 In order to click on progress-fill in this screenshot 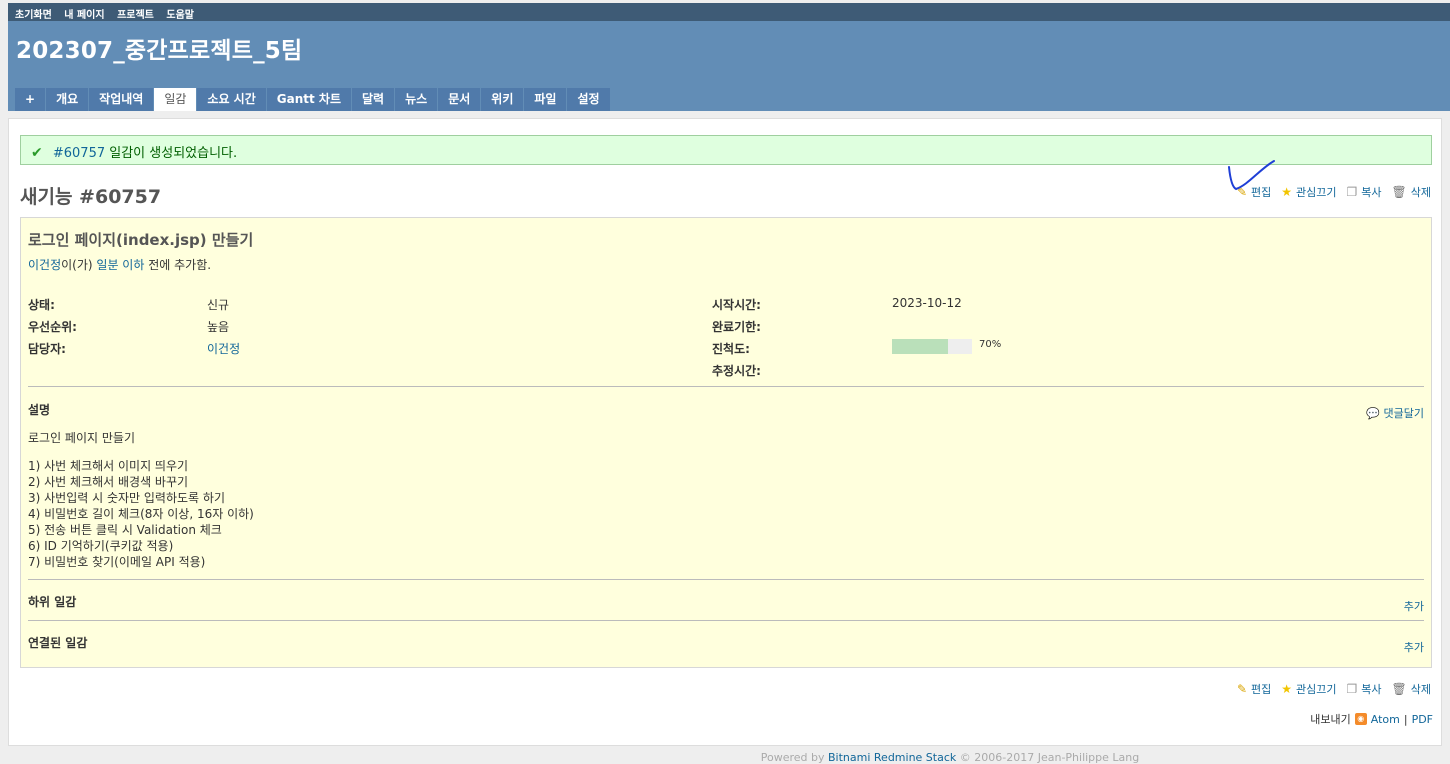, I will do `click(920, 346)`.